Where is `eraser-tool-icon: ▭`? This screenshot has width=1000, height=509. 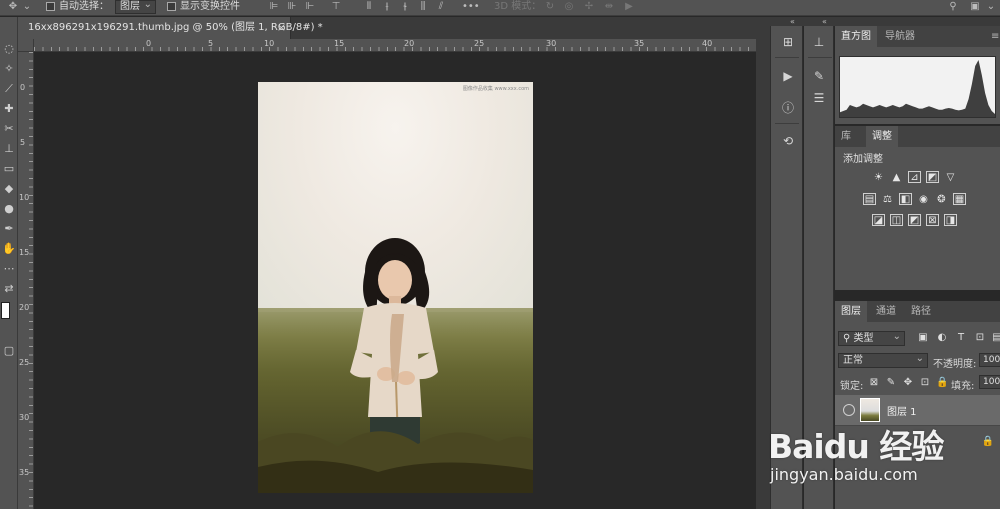
eraser-tool-icon: ▭ is located at coordinates (9, 169).